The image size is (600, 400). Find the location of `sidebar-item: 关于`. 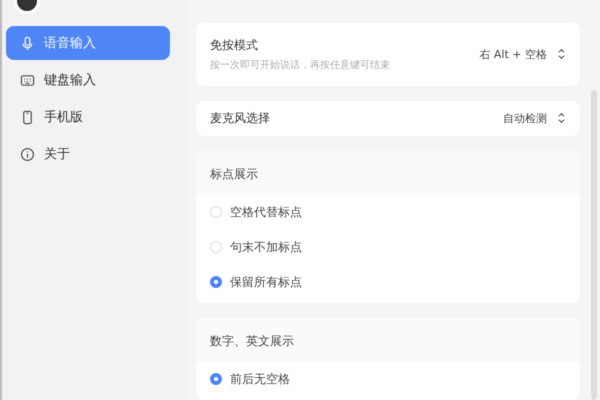

sidebar-item: 关于 is located at coordinates (88, 154).